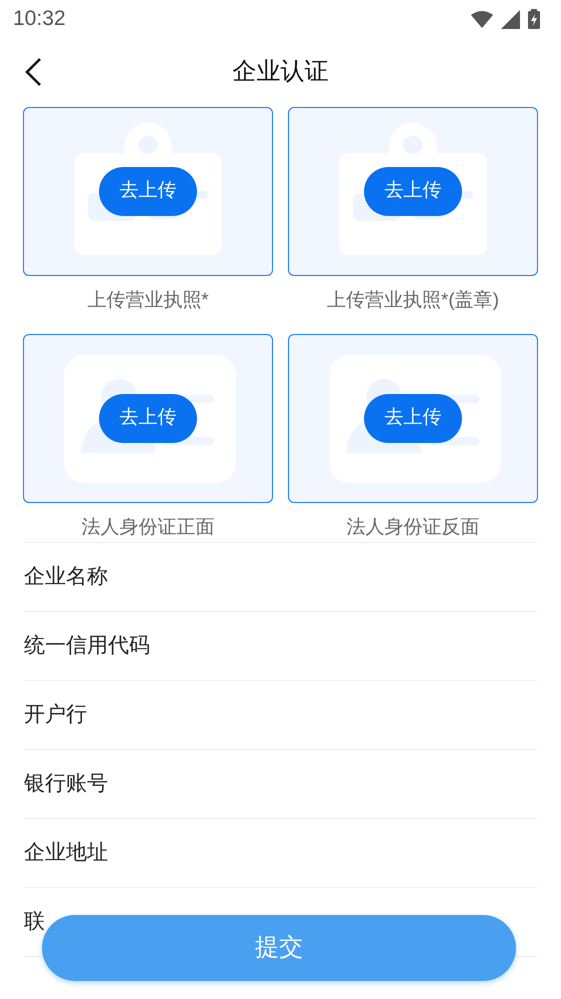 The width and height of the screenshot is (561, 999). I want to click on page-title: 企业认证, so click(280, 71).